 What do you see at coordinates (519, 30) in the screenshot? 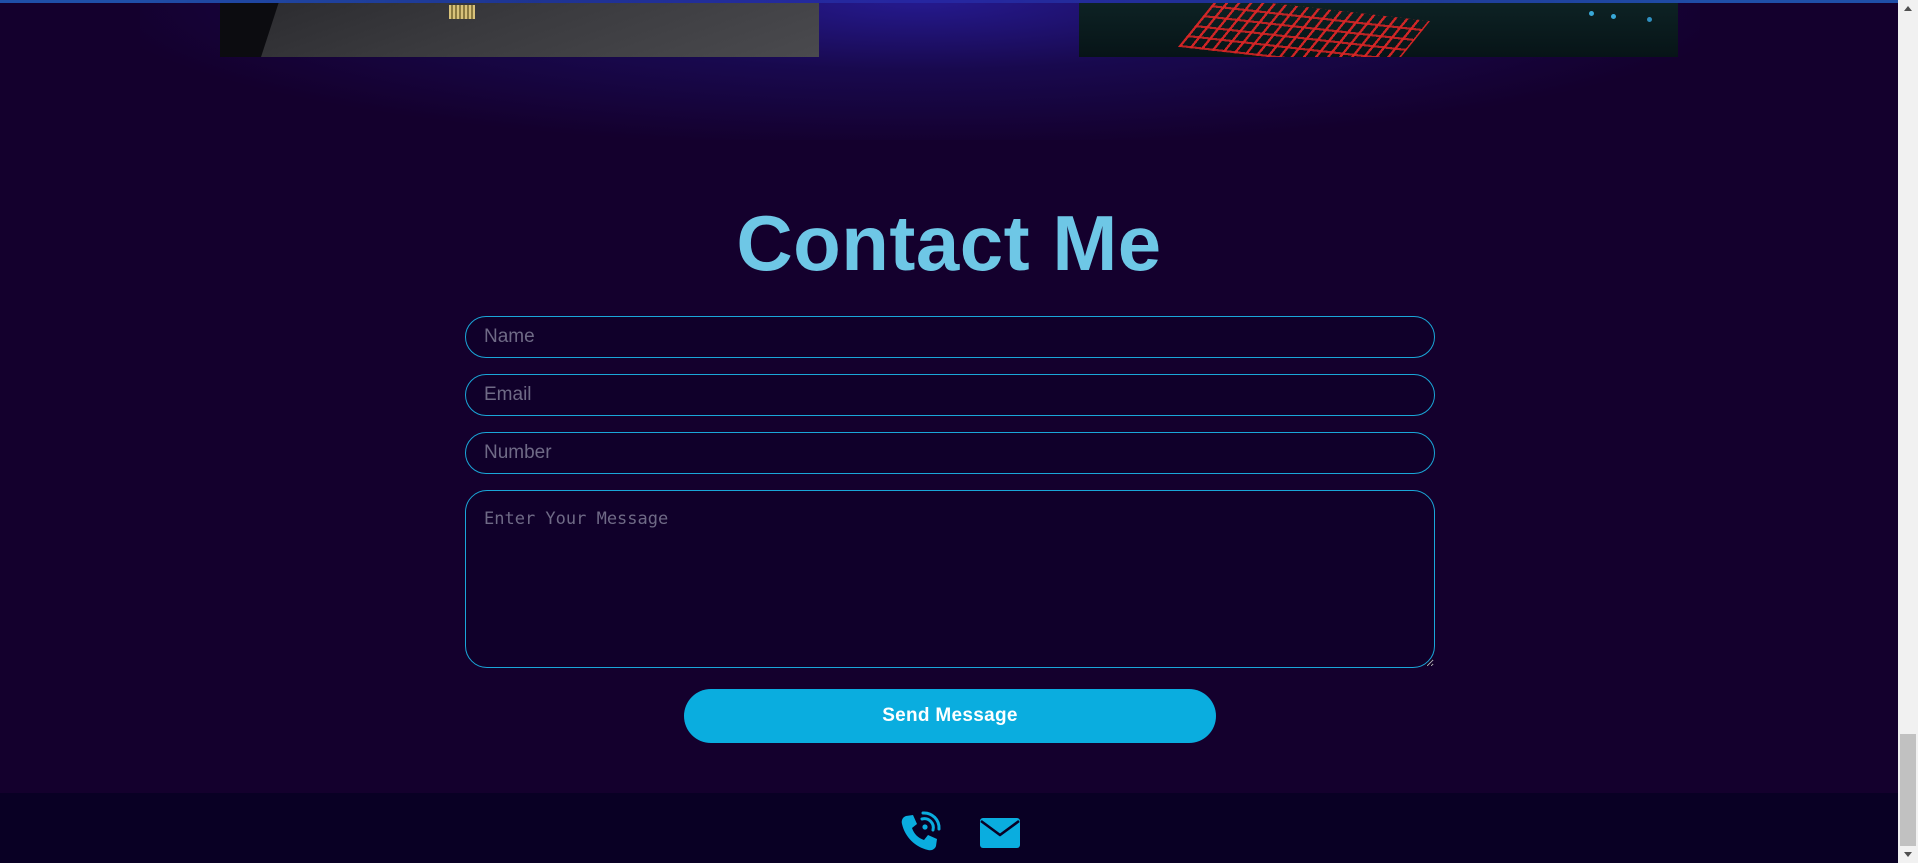
I see `project-thumbnail-chip` at bounding box center [519, 30].